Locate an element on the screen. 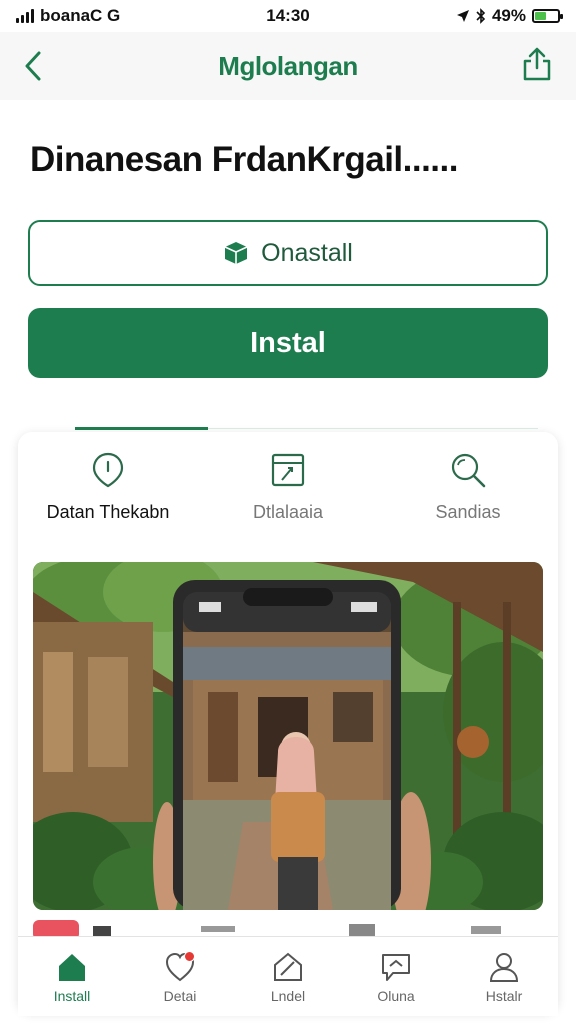 The width and height of the screenshot is (576, 1024). status-time: 14:30 is located at coordinates (288, 15).